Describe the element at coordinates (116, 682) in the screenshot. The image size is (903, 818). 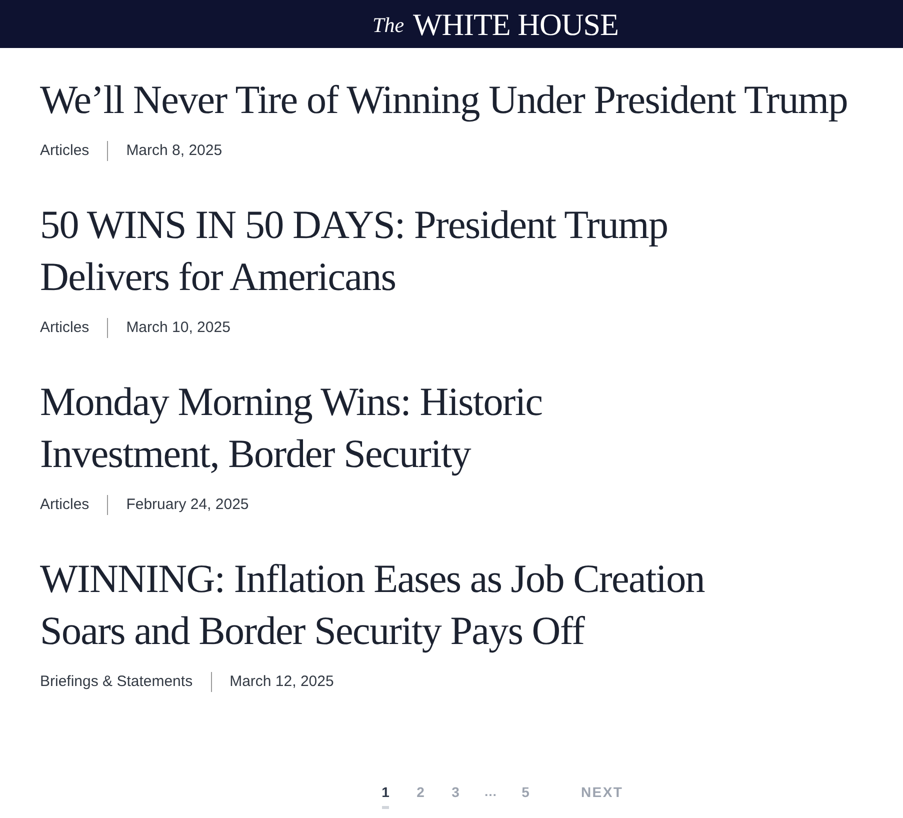
I see `article-category: Briefings & Statements` at that location.